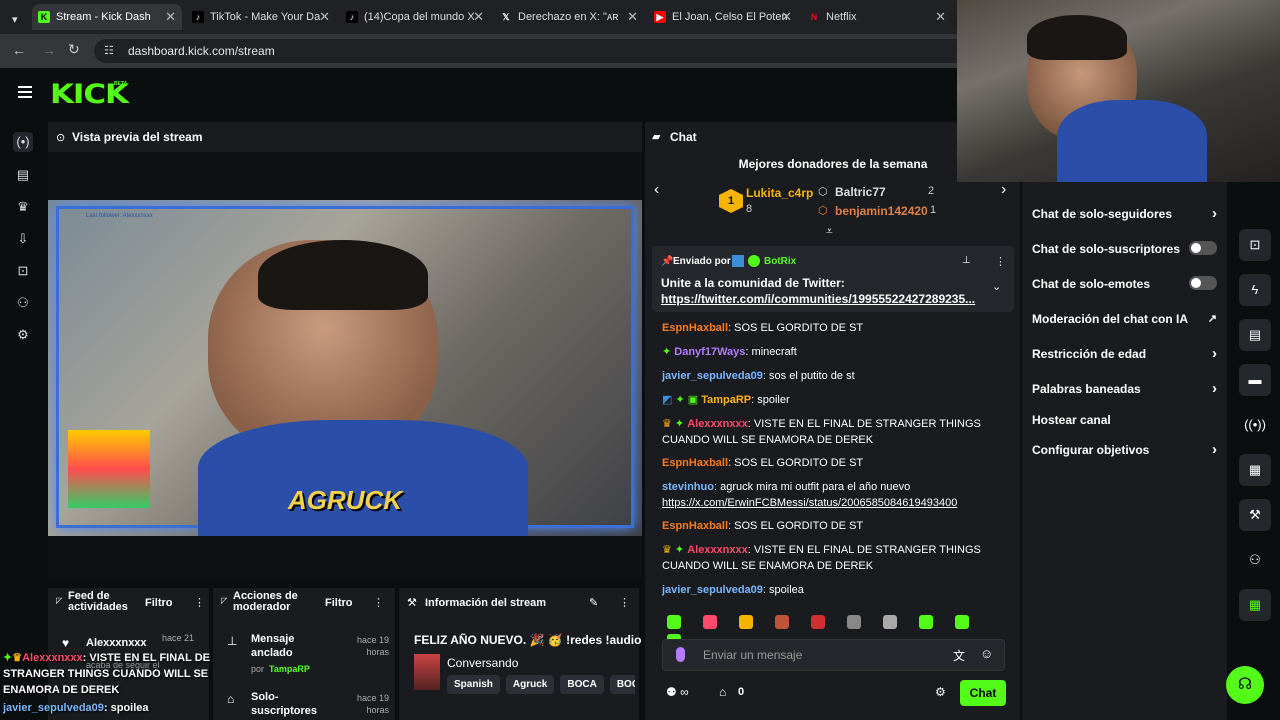  I want to click on wrench-icon: ⚒, so click(1255, 515).